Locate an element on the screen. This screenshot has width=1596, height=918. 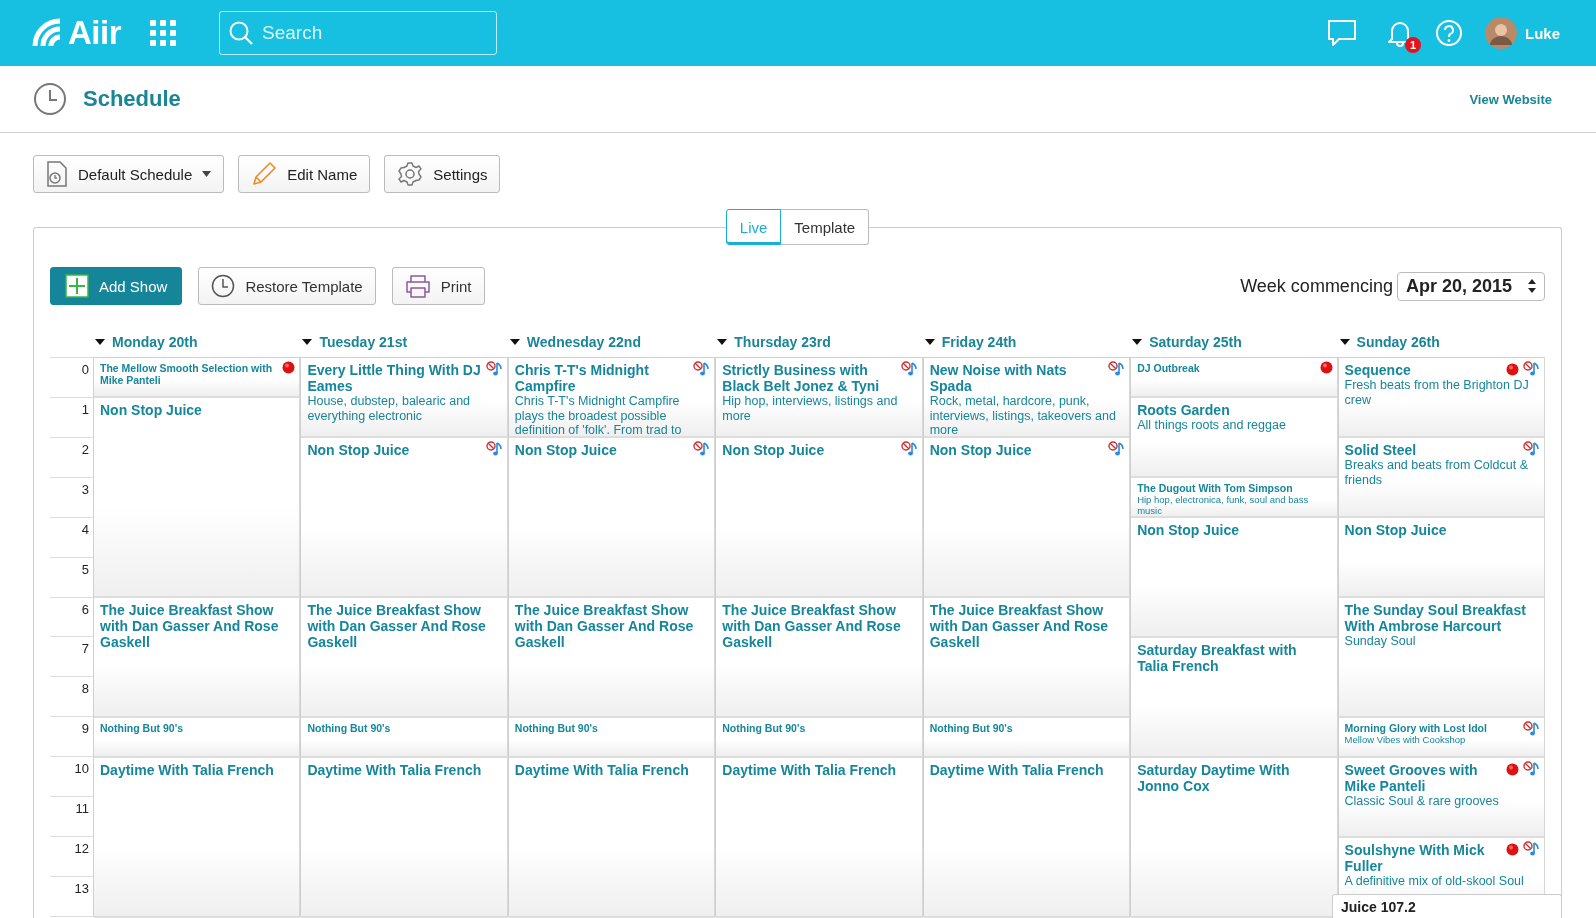
hour-label: 4 is located at coordinates (85, 529).